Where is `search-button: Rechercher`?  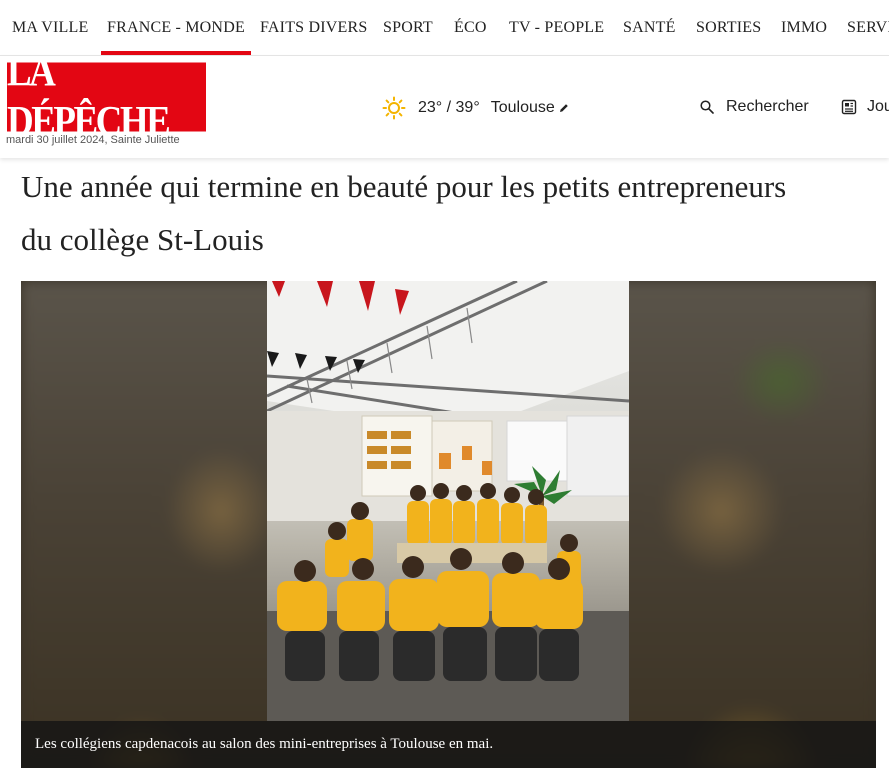
search-button: Rechercher is located at coordinates (754, 107).